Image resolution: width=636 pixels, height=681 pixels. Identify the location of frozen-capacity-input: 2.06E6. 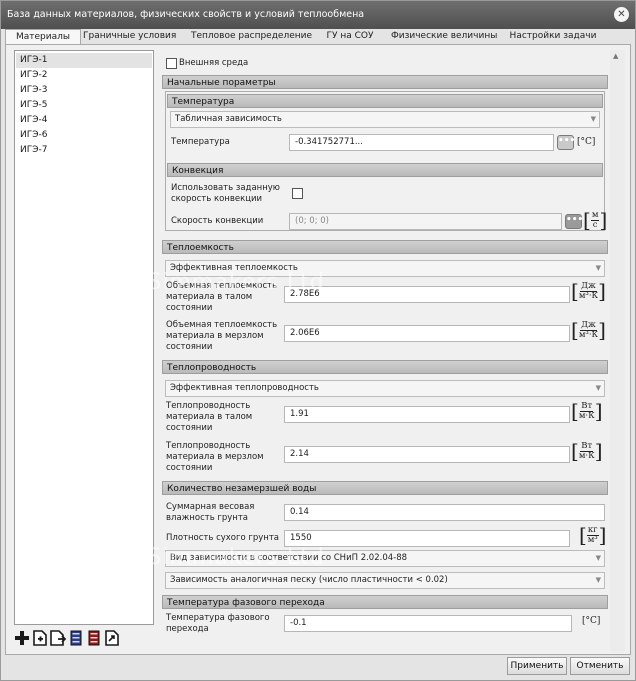
(427, 333).